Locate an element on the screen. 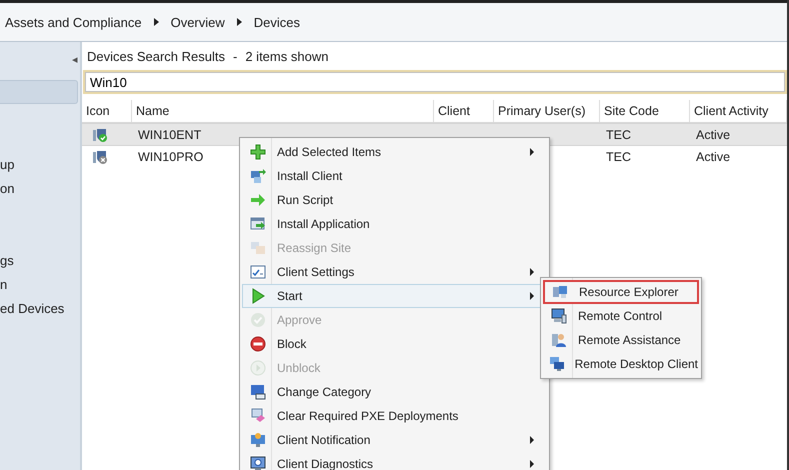 This screenshot has height=470, width=789. collapse-button: ◂ is located at coordinates (75, 59).